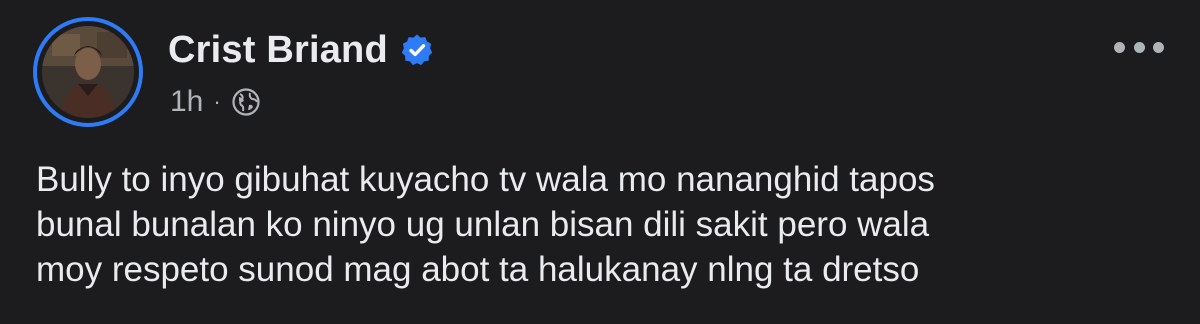 This screenshot has height=324, width=1200. Describe the element at coordinates (186, 102) in the screenshot. I see `post-timestamp: 1h` at that location.